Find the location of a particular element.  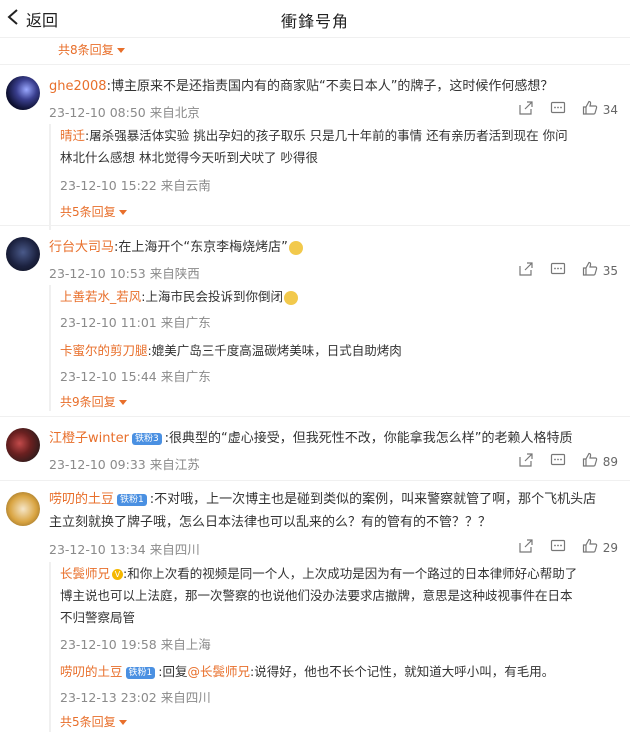

like-button: 35 is located at coordinates (600, 270).